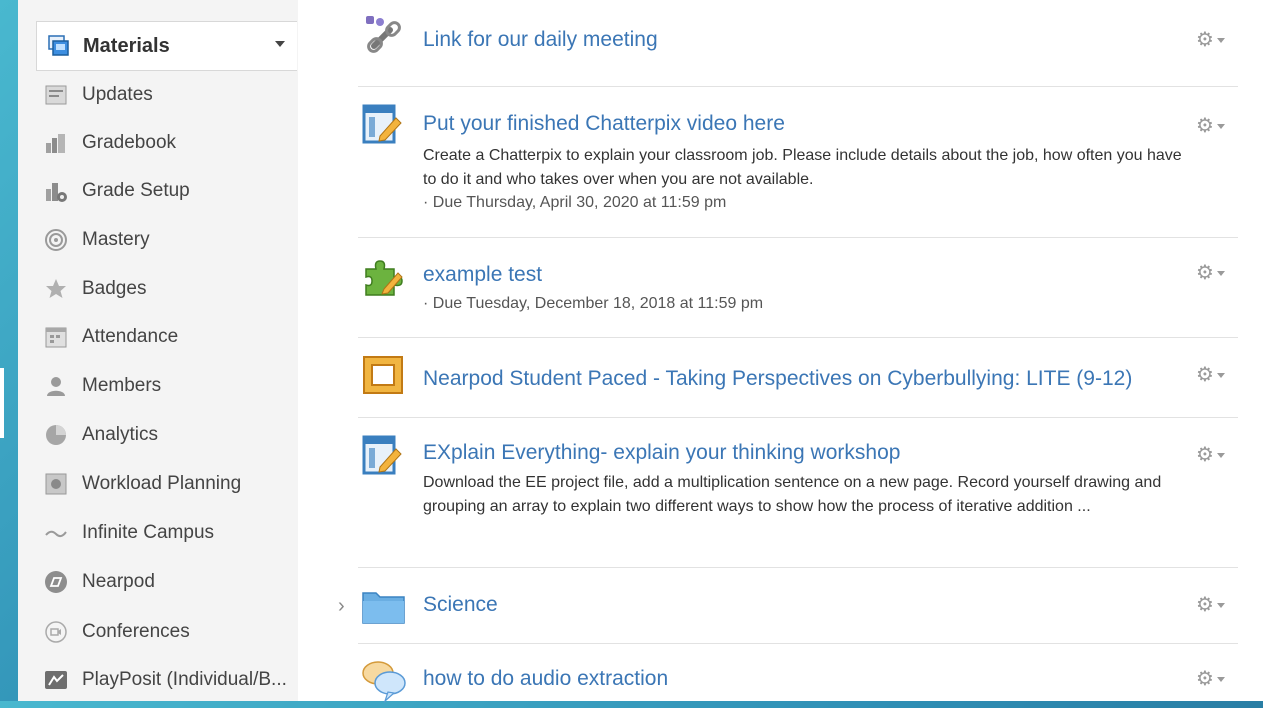 This screenshot has width=1263, height=708. What do you see at coordinates (56, 484) in the screenshot?
I see `workload-icon` at bounding box center [56, 484].